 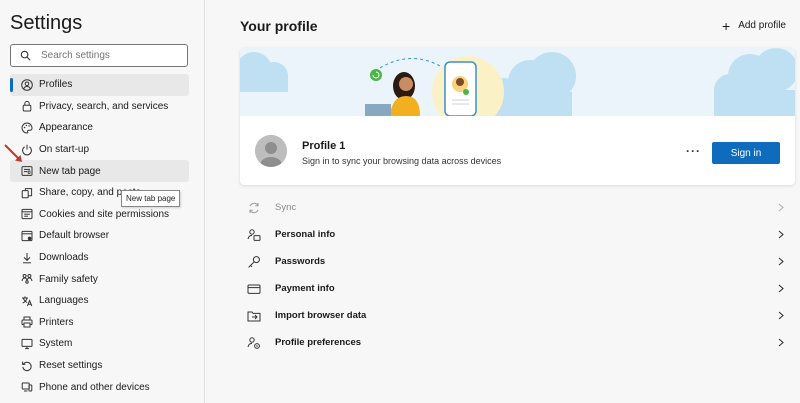 I want to click on profile-banner-illustration, so click(x=517, y=82).